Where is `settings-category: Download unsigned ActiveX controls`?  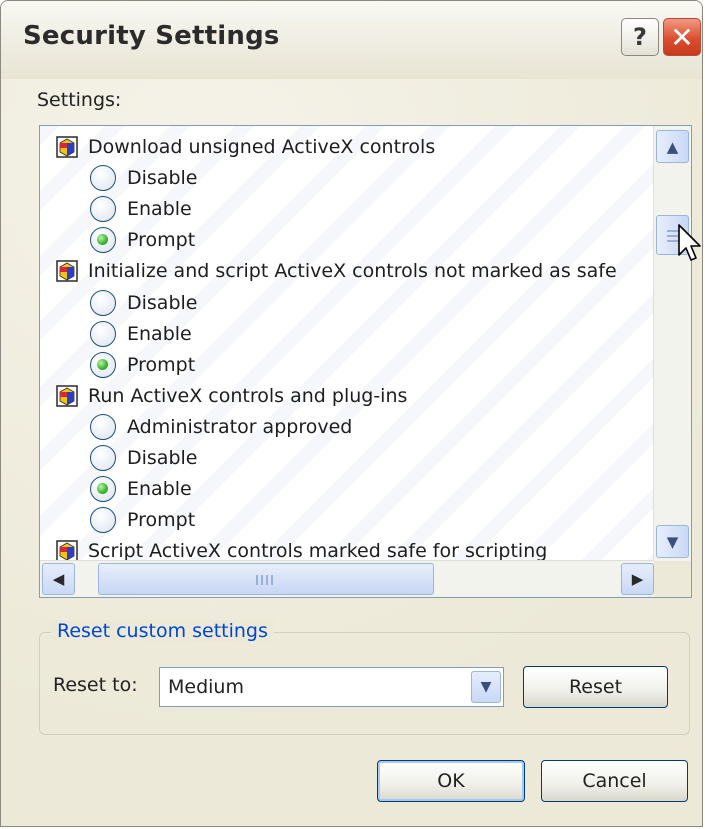
settings-category: Download unsigned ActiveX controls is located at coordinates (245, 147).